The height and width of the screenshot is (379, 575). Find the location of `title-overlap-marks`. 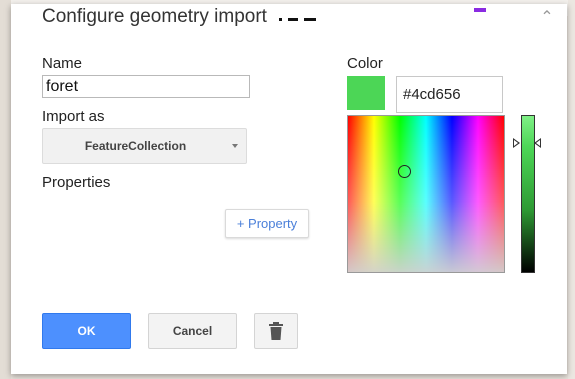

title-overlap-marks is located at coordinates (300, 17).